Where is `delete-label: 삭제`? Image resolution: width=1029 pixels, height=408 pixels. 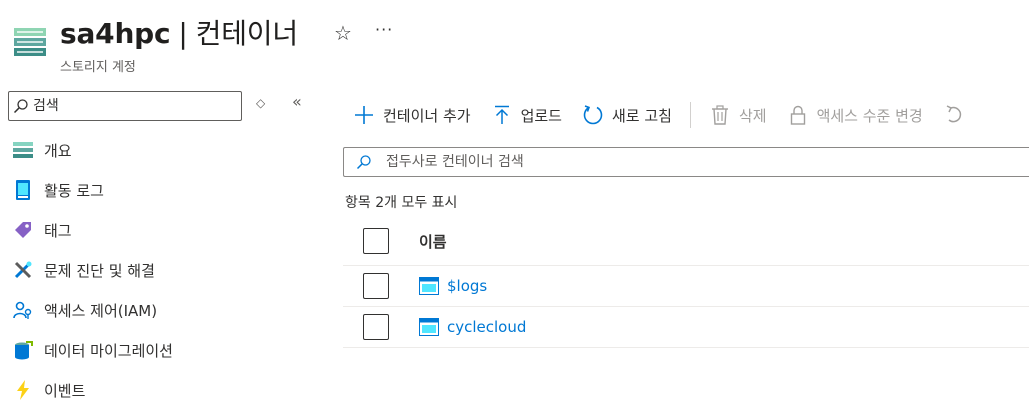
delete-label: 삭제 is located at coordinates (752, 115).